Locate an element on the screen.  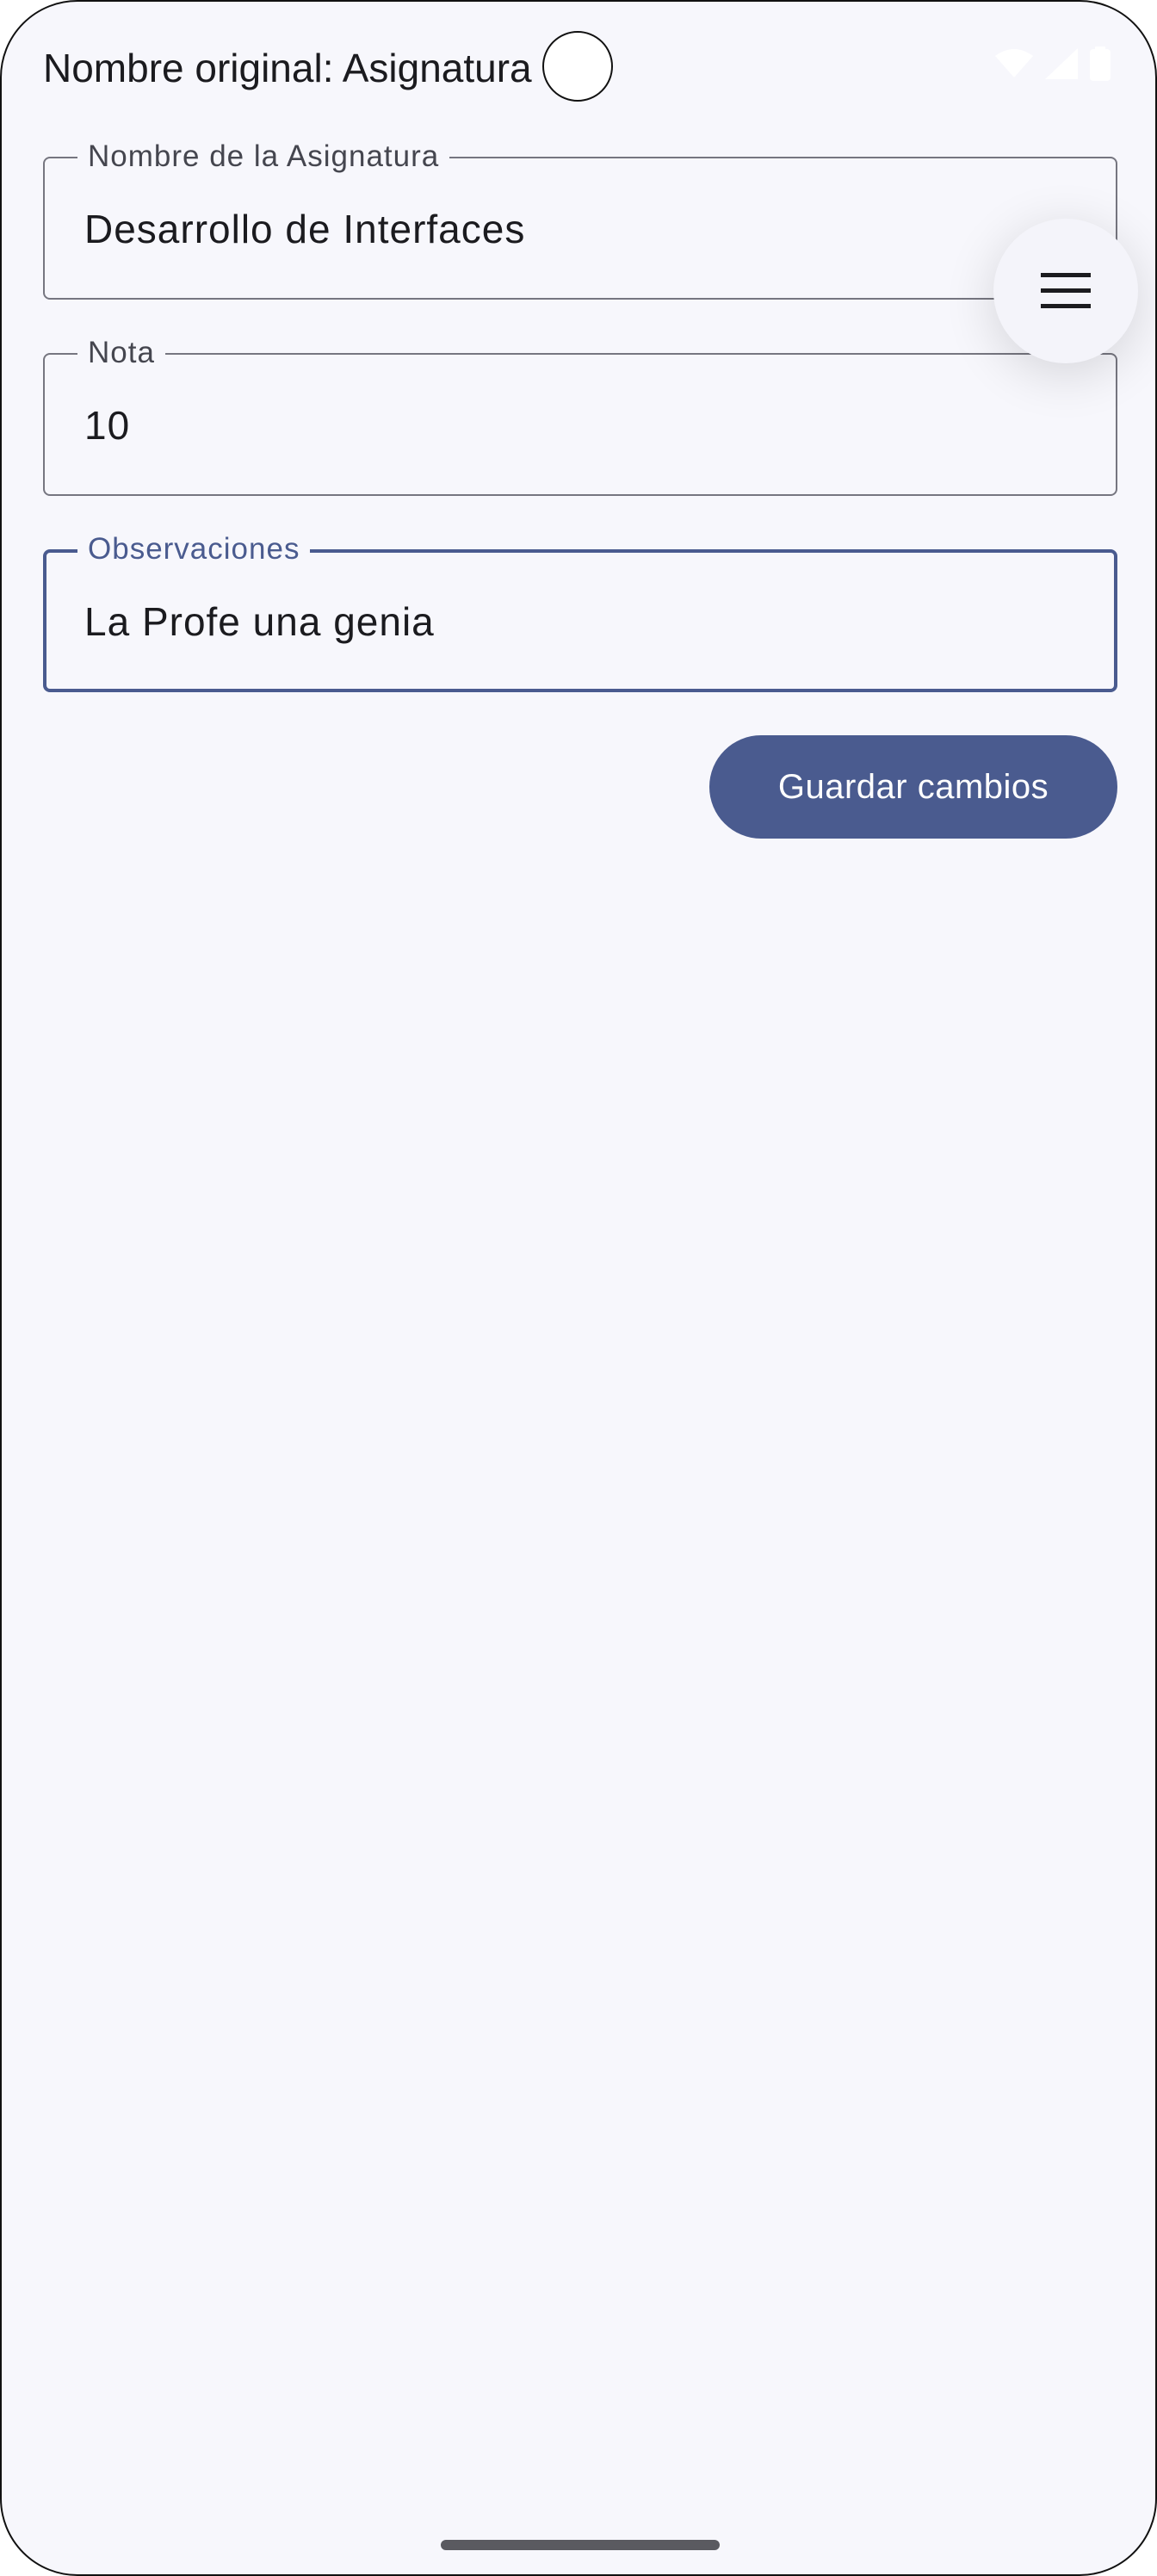
subject-name-input is located at coordinates (557, 229).